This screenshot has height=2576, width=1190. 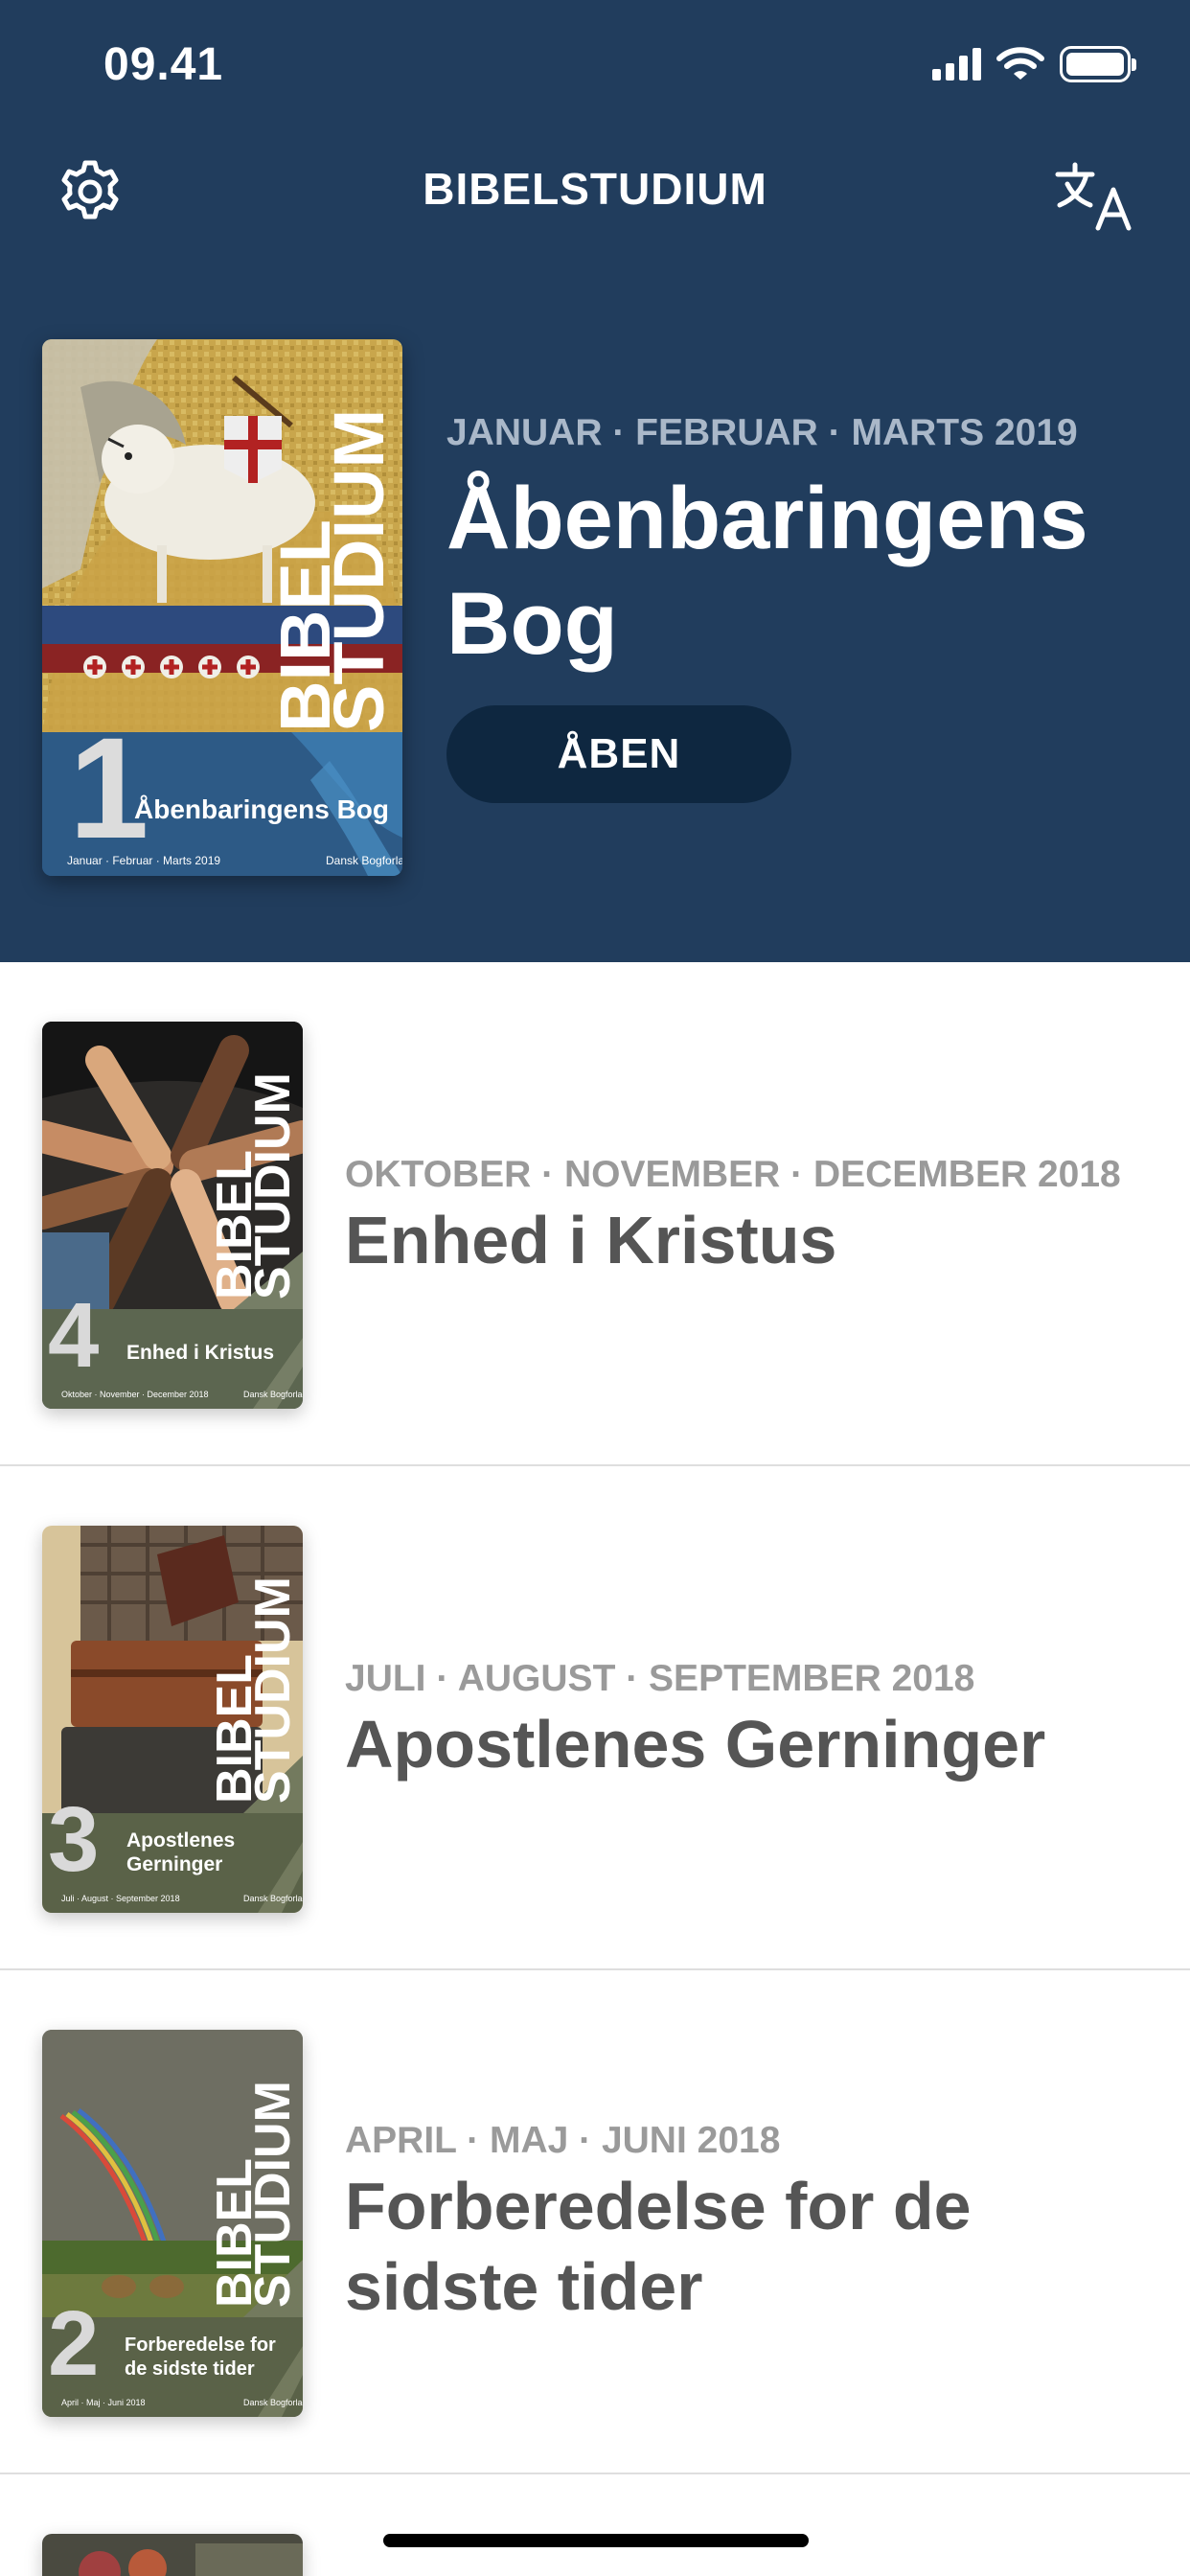 I want to click on cover-period: Januar · Februar · Marts 2019, so click(x=144, y=860).